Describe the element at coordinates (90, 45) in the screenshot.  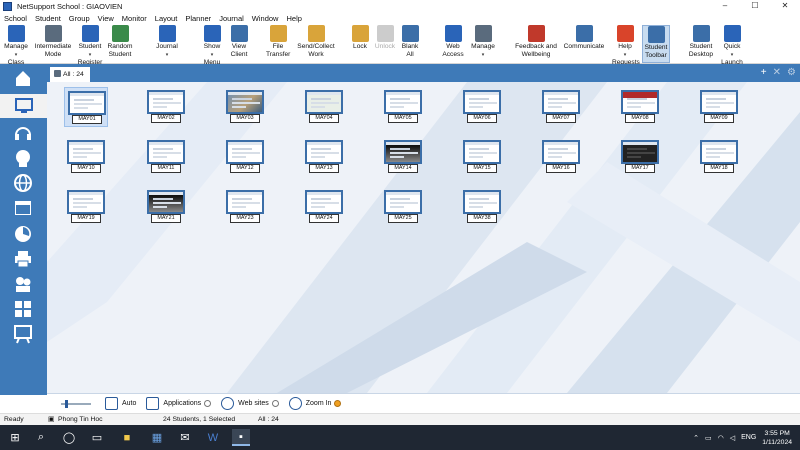
I see `toolbar-button-2: Student ▾ Register` at that location.